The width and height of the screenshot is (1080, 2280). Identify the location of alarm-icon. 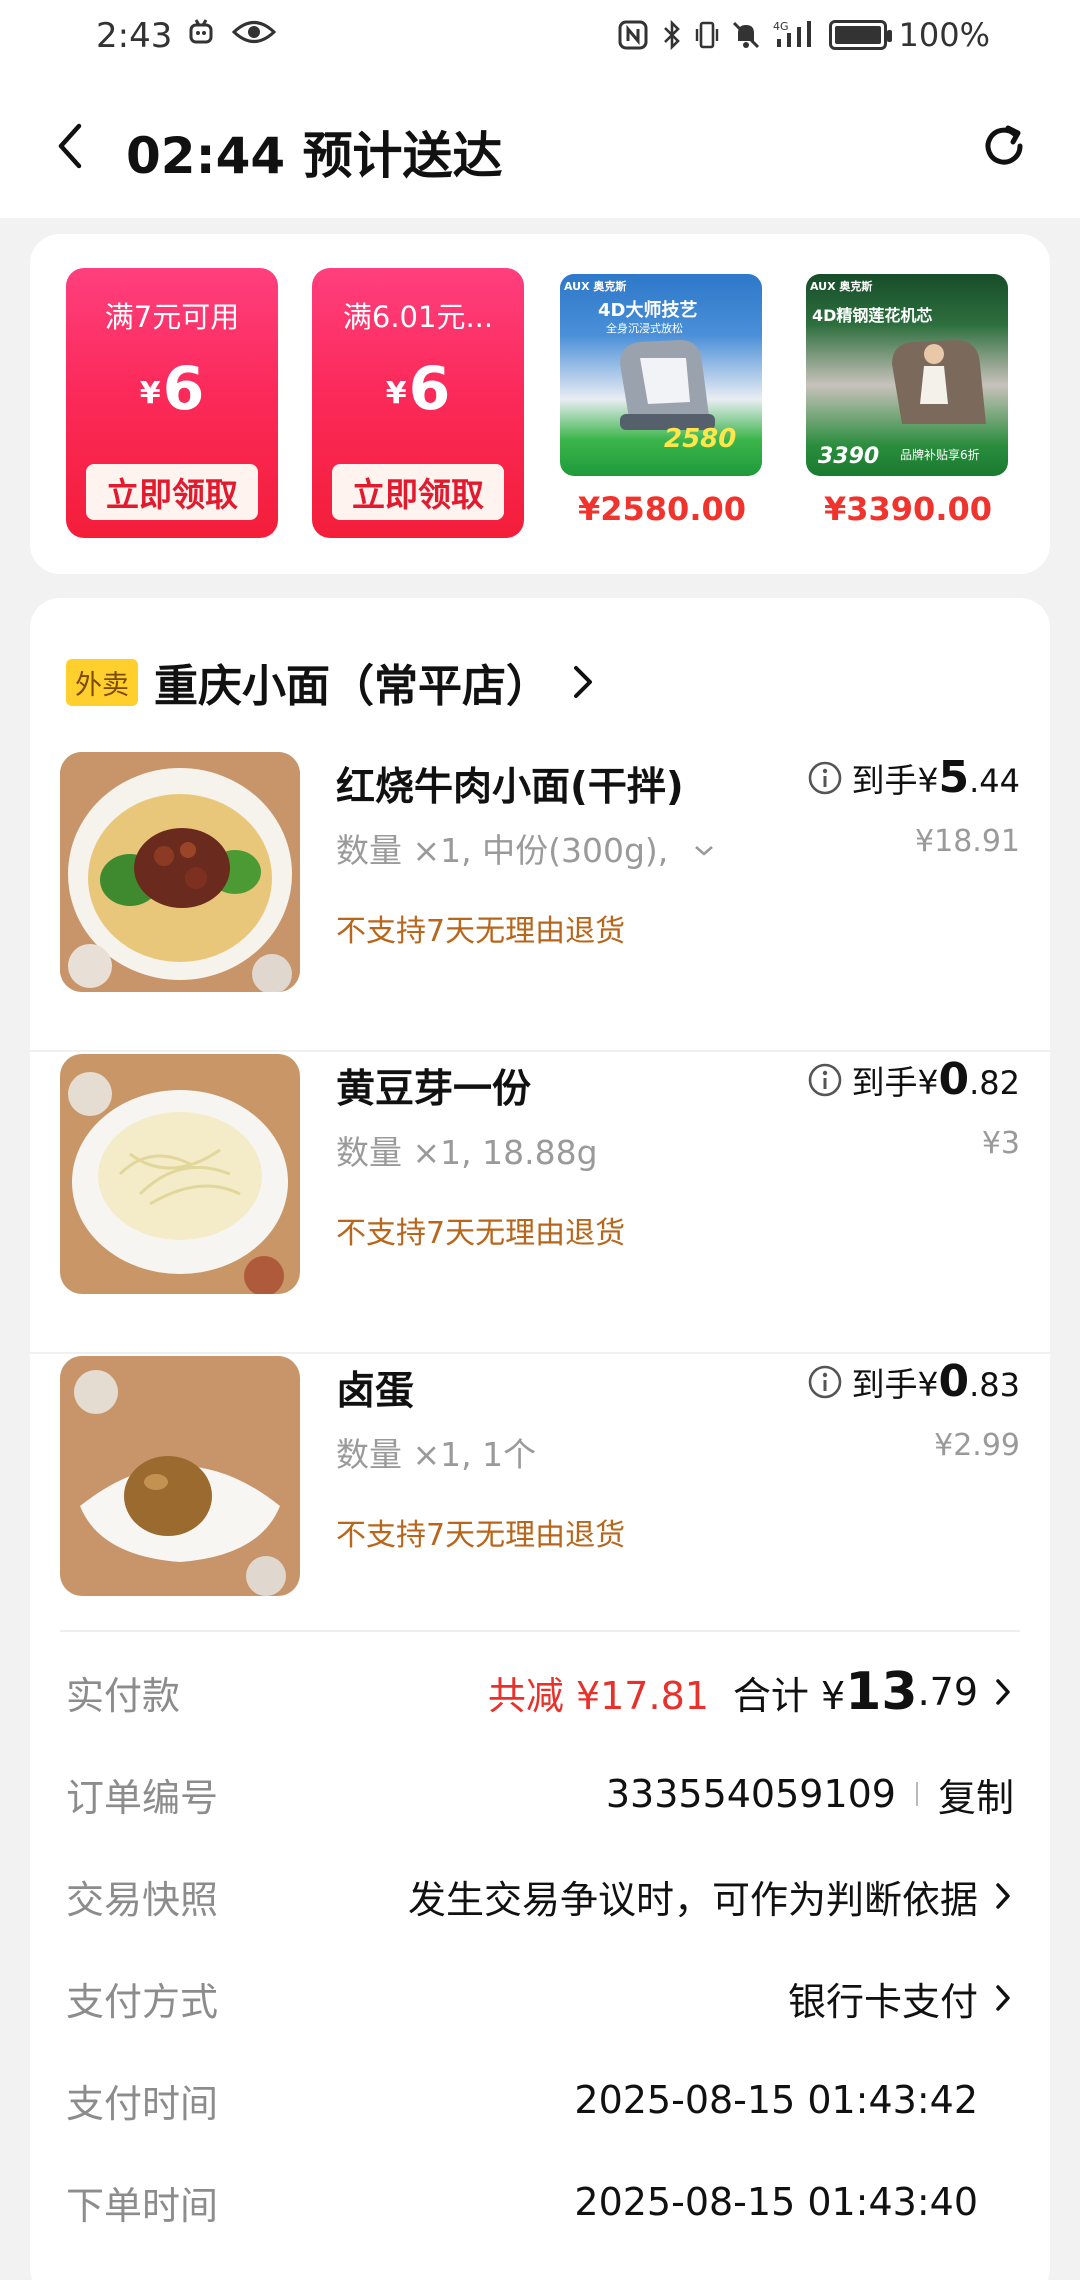
(201, 31).